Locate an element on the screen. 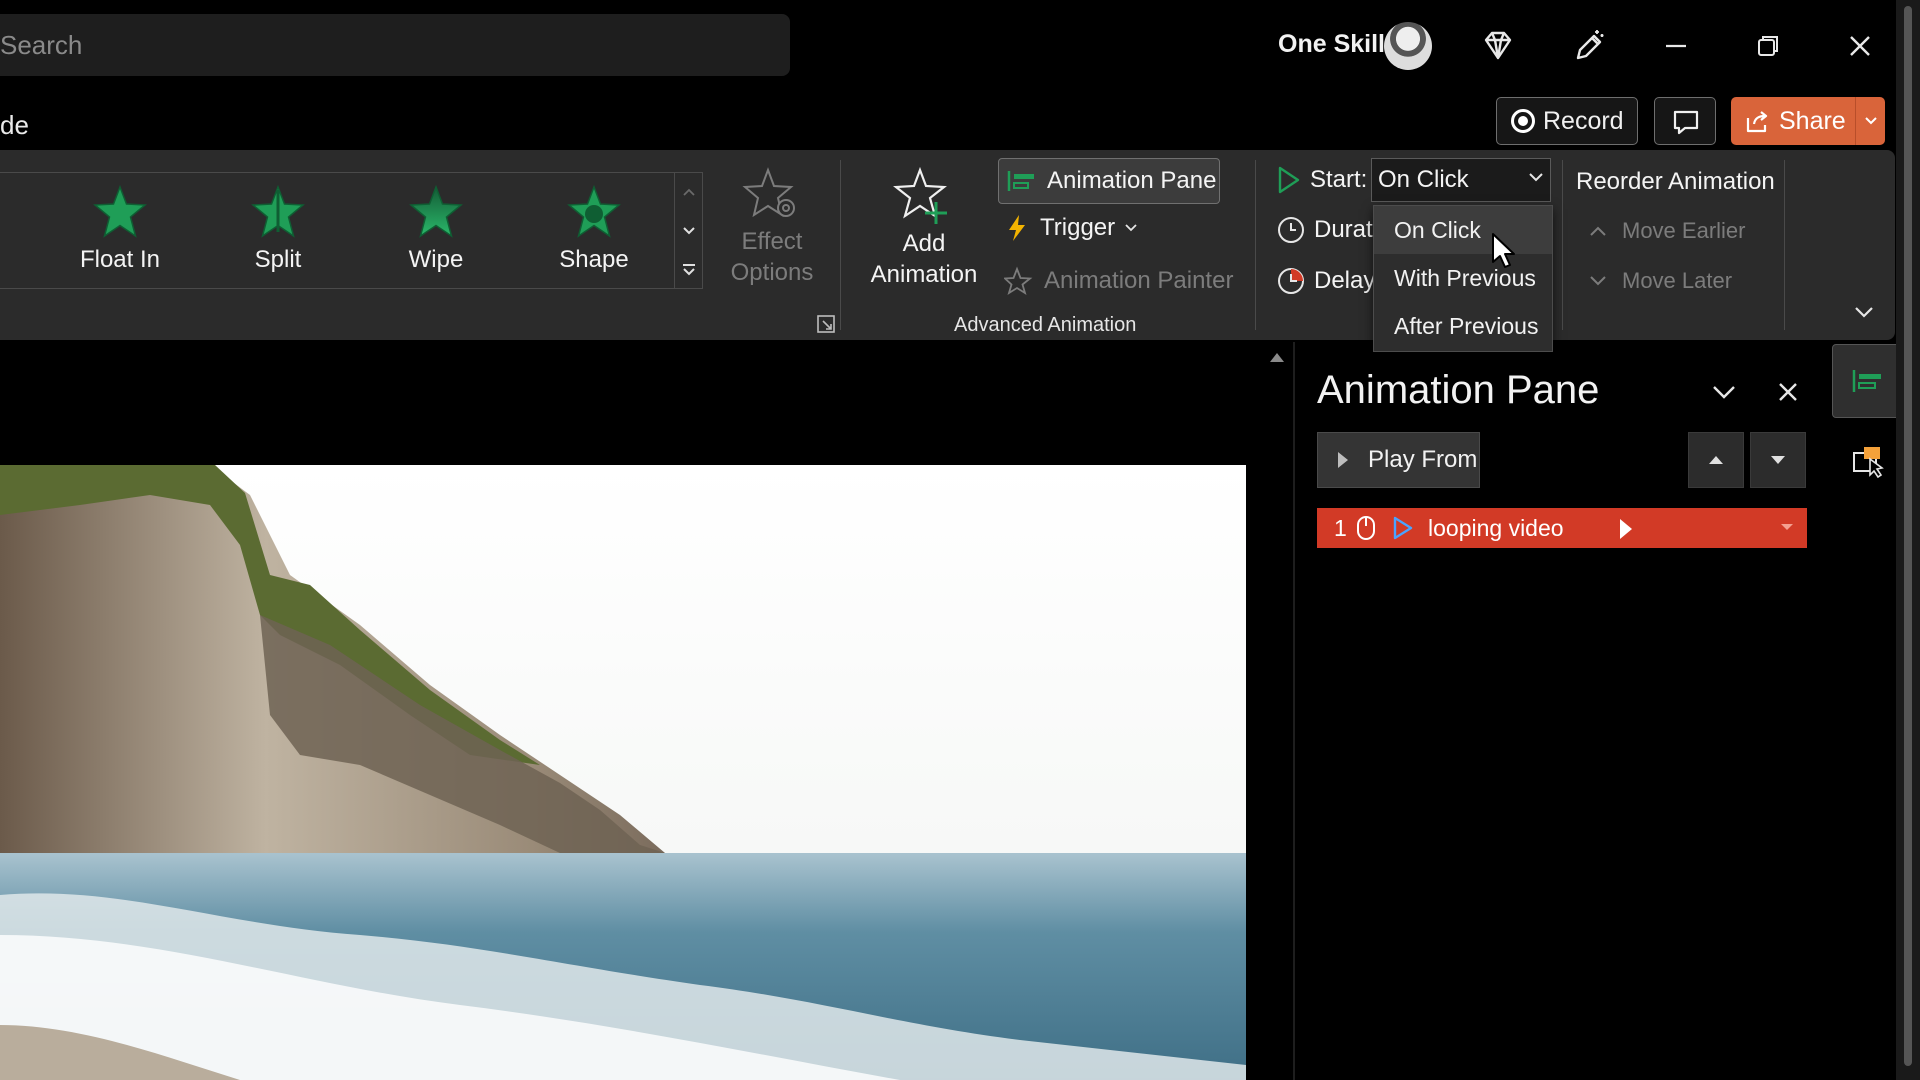  move-up-button is located at coordinates (1716, 460).